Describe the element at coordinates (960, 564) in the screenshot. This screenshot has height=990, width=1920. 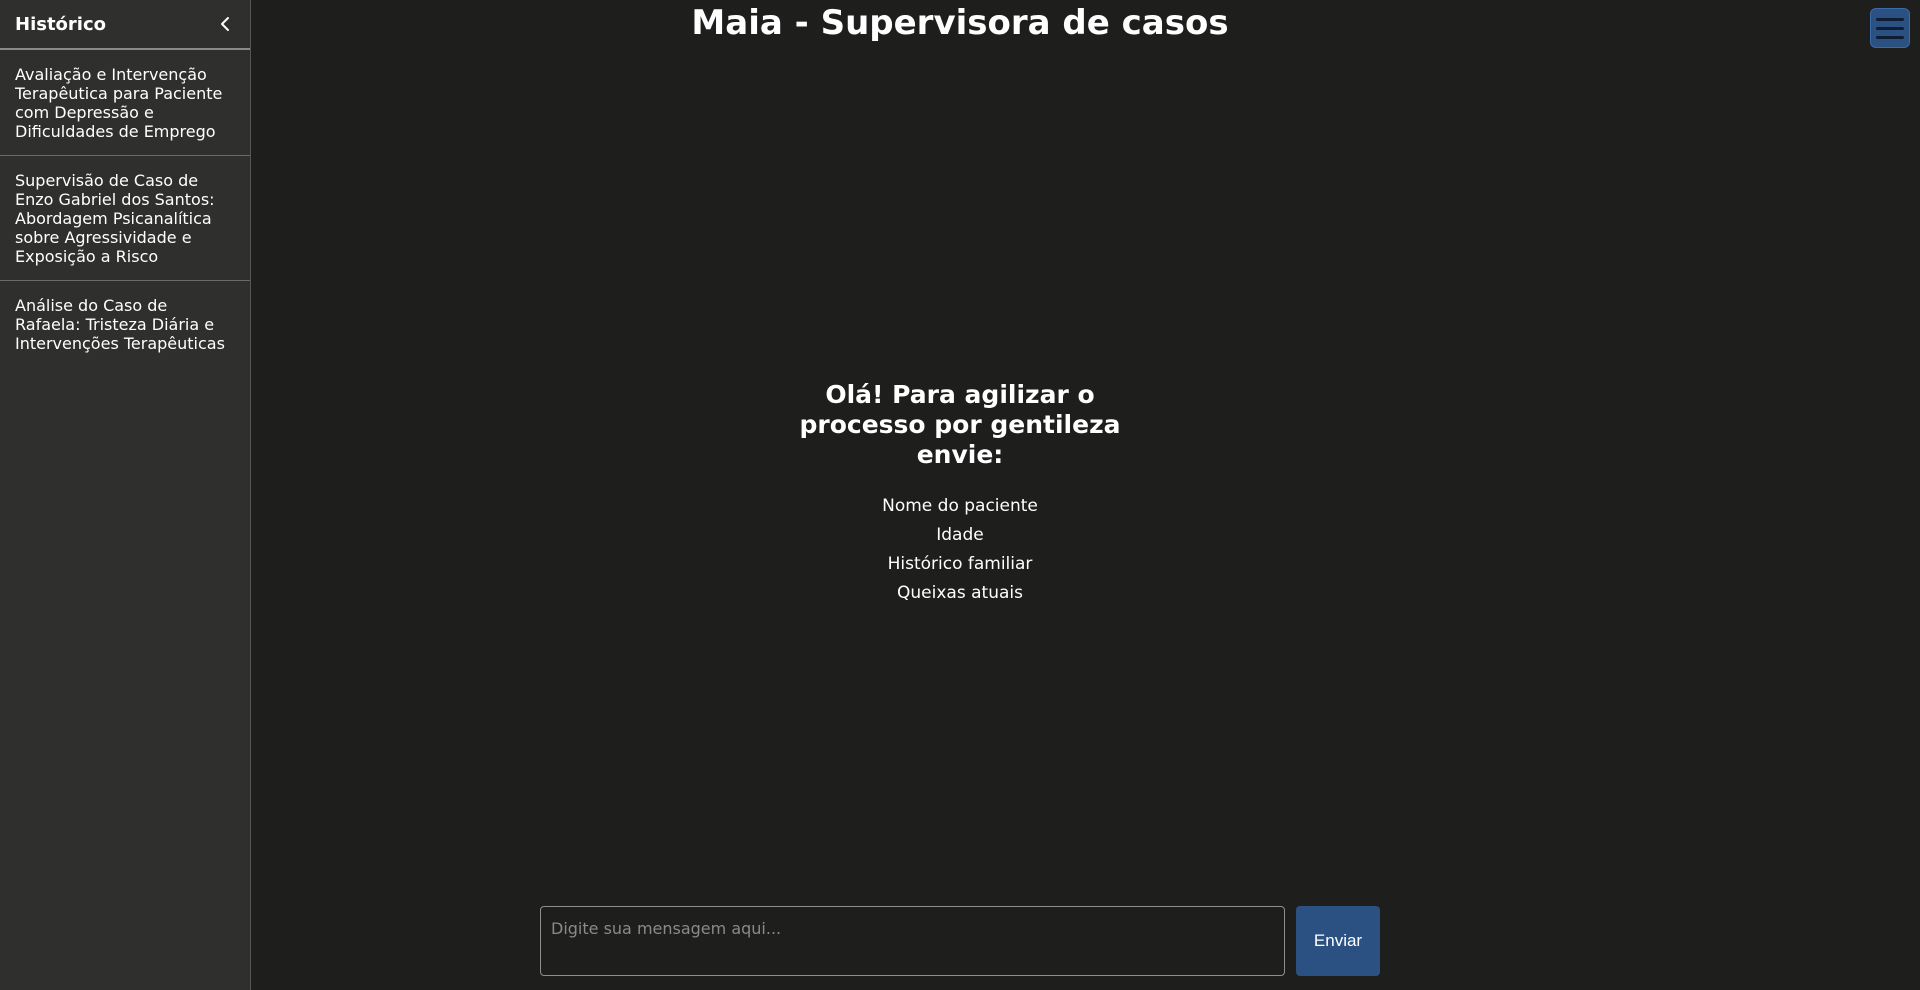
I see `list-item: Histórico familiar` at that location.